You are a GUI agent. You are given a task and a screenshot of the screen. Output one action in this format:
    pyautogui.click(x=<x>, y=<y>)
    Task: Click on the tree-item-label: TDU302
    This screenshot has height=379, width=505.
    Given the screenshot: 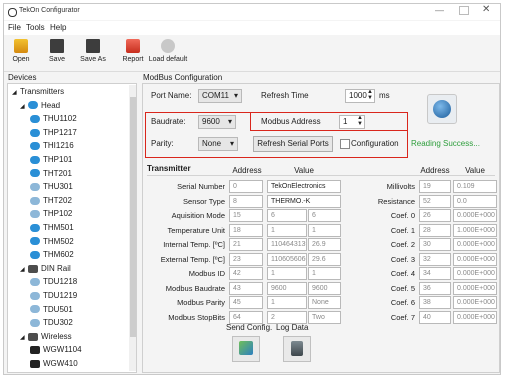 What is the action you would take?
    pyautogui.click(x=58, y=323)
    